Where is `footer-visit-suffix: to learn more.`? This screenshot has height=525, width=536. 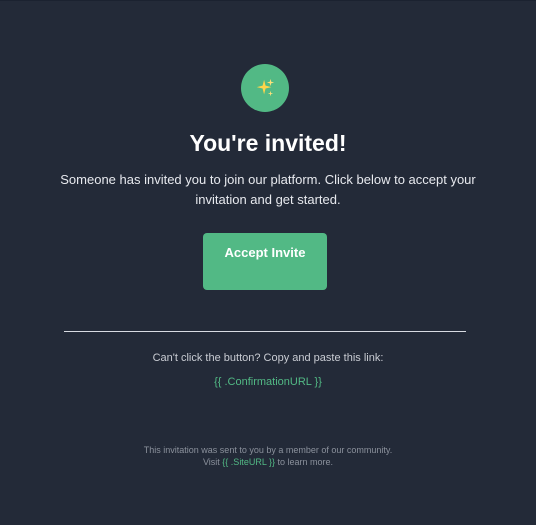 footer-visit-suffix: to learn more. is located at coordinates (305, 462).